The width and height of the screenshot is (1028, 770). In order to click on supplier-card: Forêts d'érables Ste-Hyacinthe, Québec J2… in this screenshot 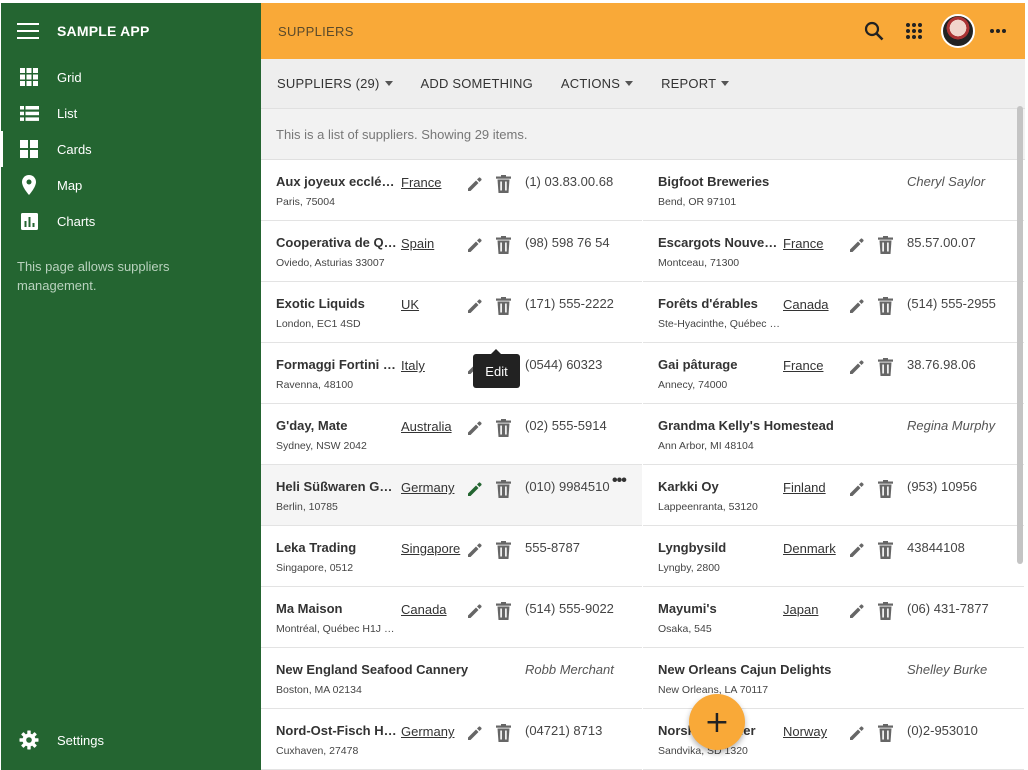, I will do `click(833, 312)`.